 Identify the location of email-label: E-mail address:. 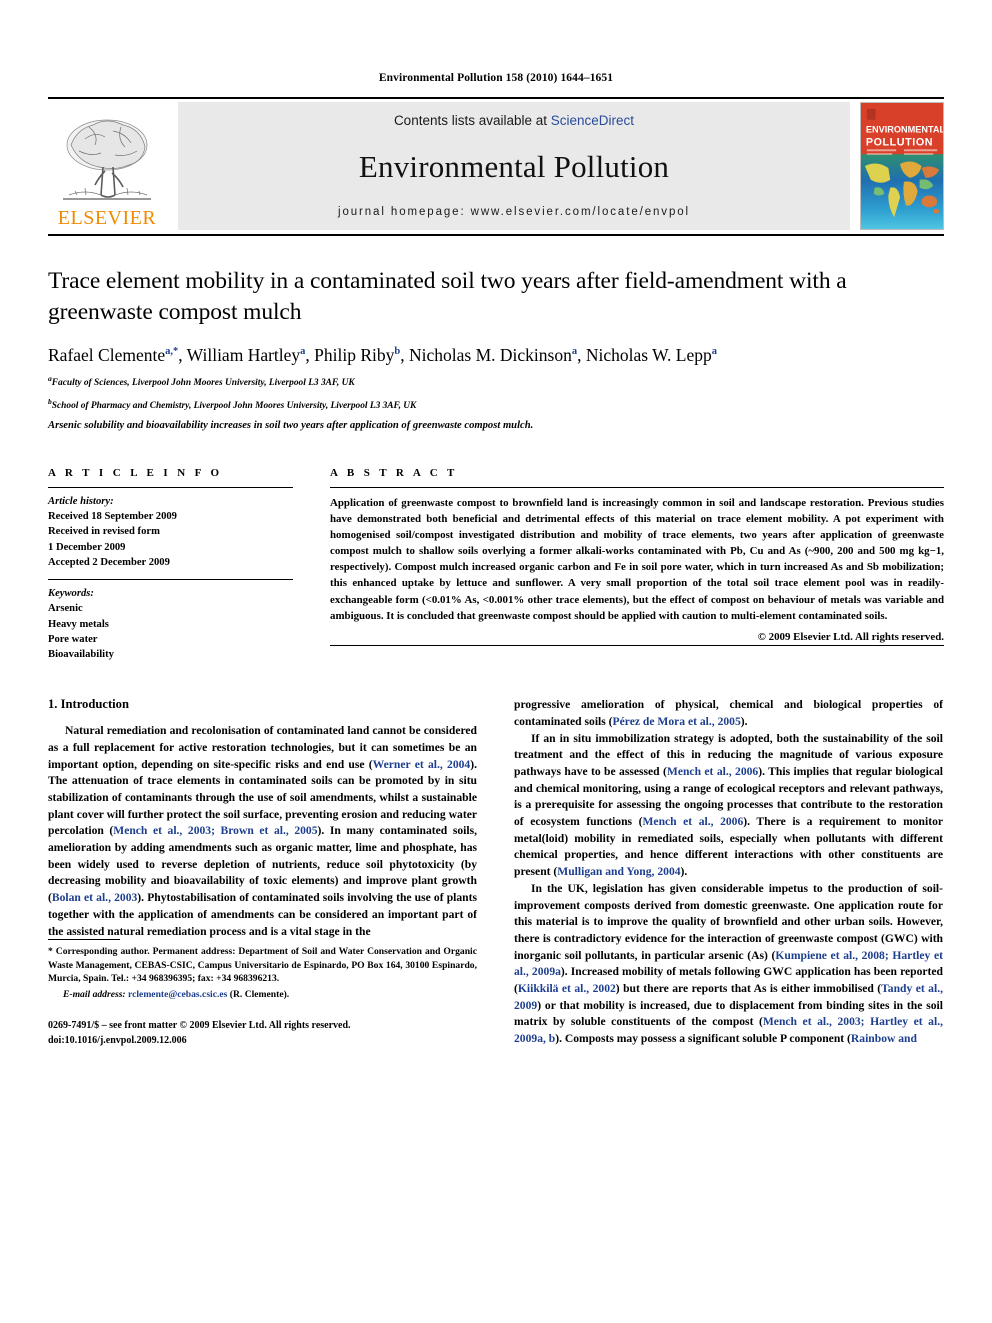
(94, 995).